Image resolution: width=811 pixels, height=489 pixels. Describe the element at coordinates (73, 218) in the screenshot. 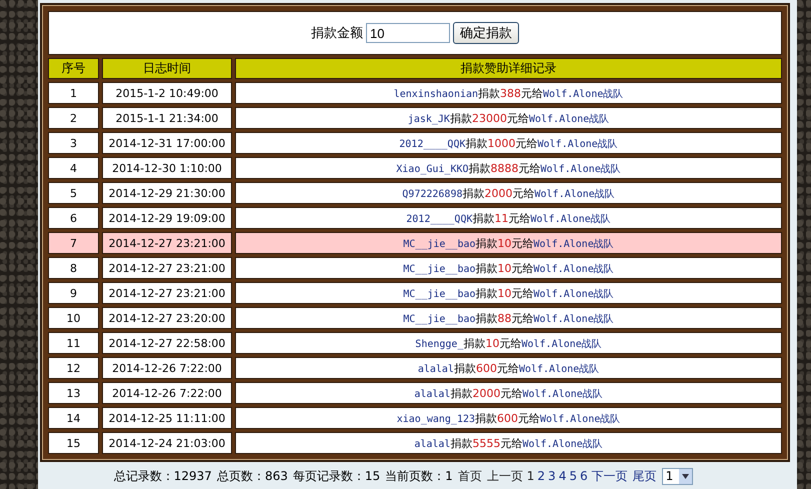

I see `table-cell: 6` at that location.